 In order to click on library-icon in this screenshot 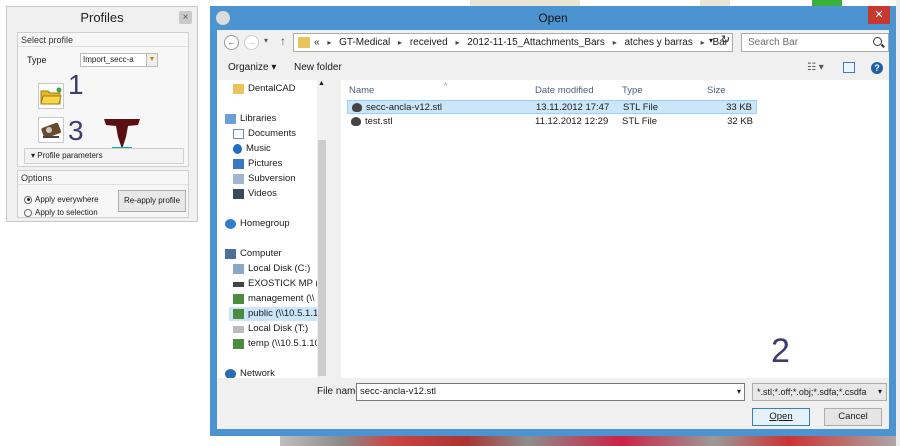, I will do `click(230, 119)`.